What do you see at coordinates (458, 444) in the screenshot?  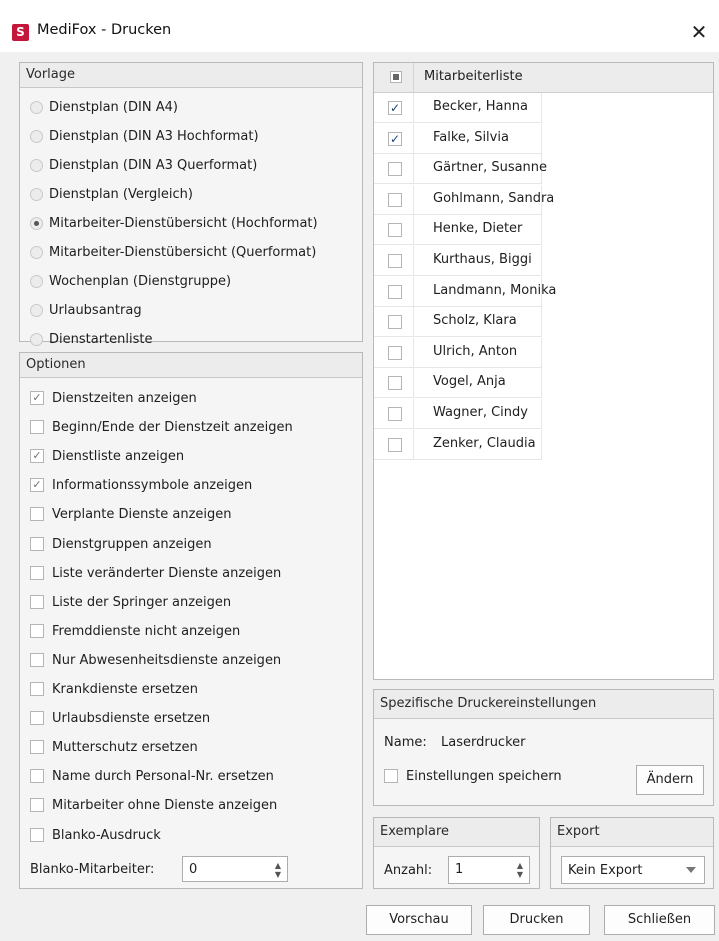 I see `mitarbeiter-row: Zenker, Claudia` at bounding box center [458, 444].